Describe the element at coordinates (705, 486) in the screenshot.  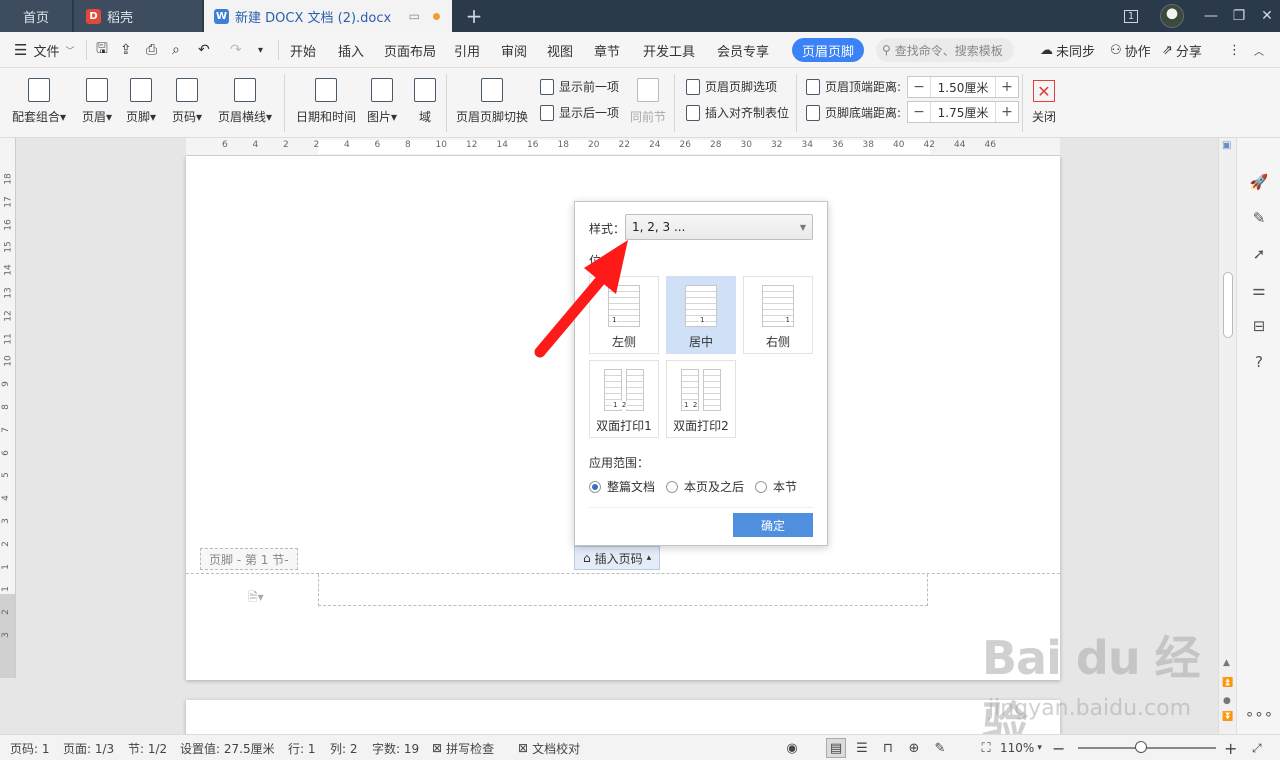
I see `scope-this-page-after-radio: 本页及之后` at that location.